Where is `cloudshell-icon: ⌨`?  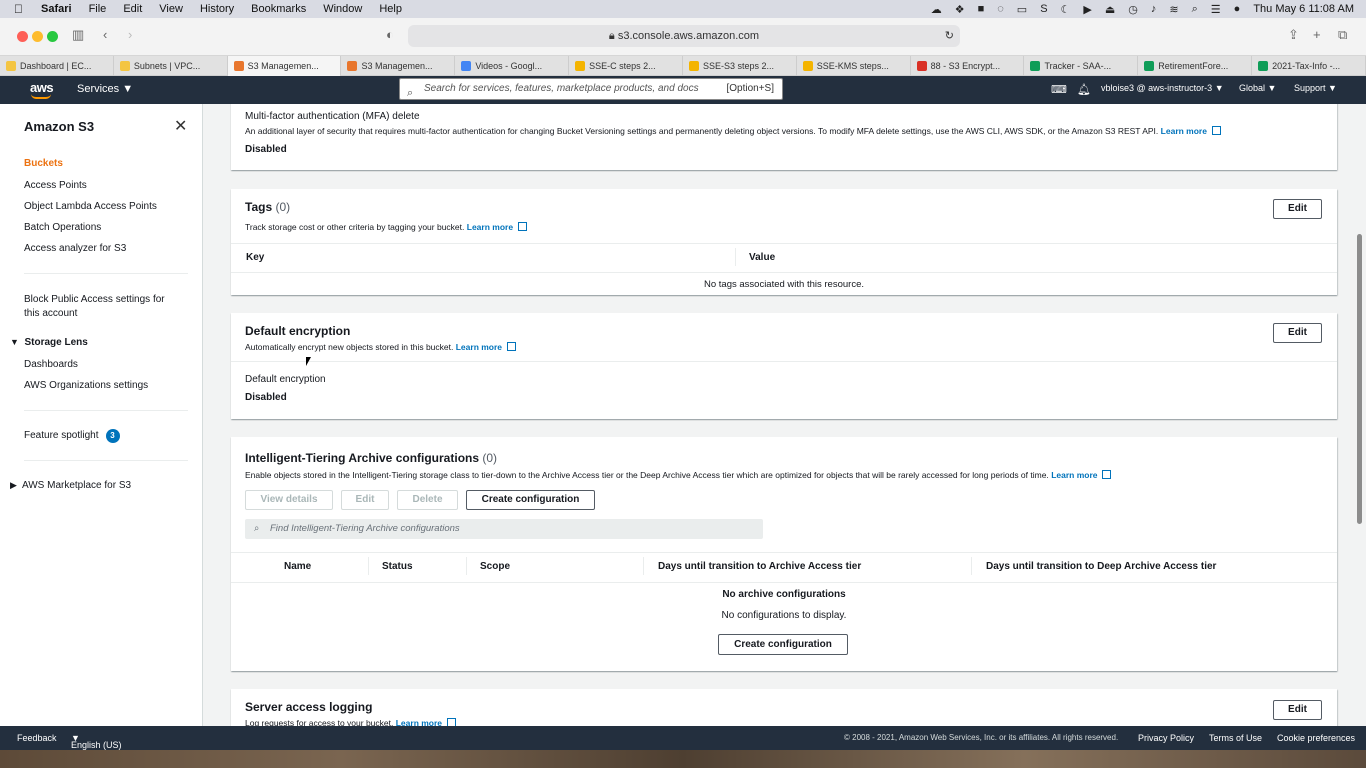 cloudshell-icon: ⌨ is located at coordinates (1059, 89).